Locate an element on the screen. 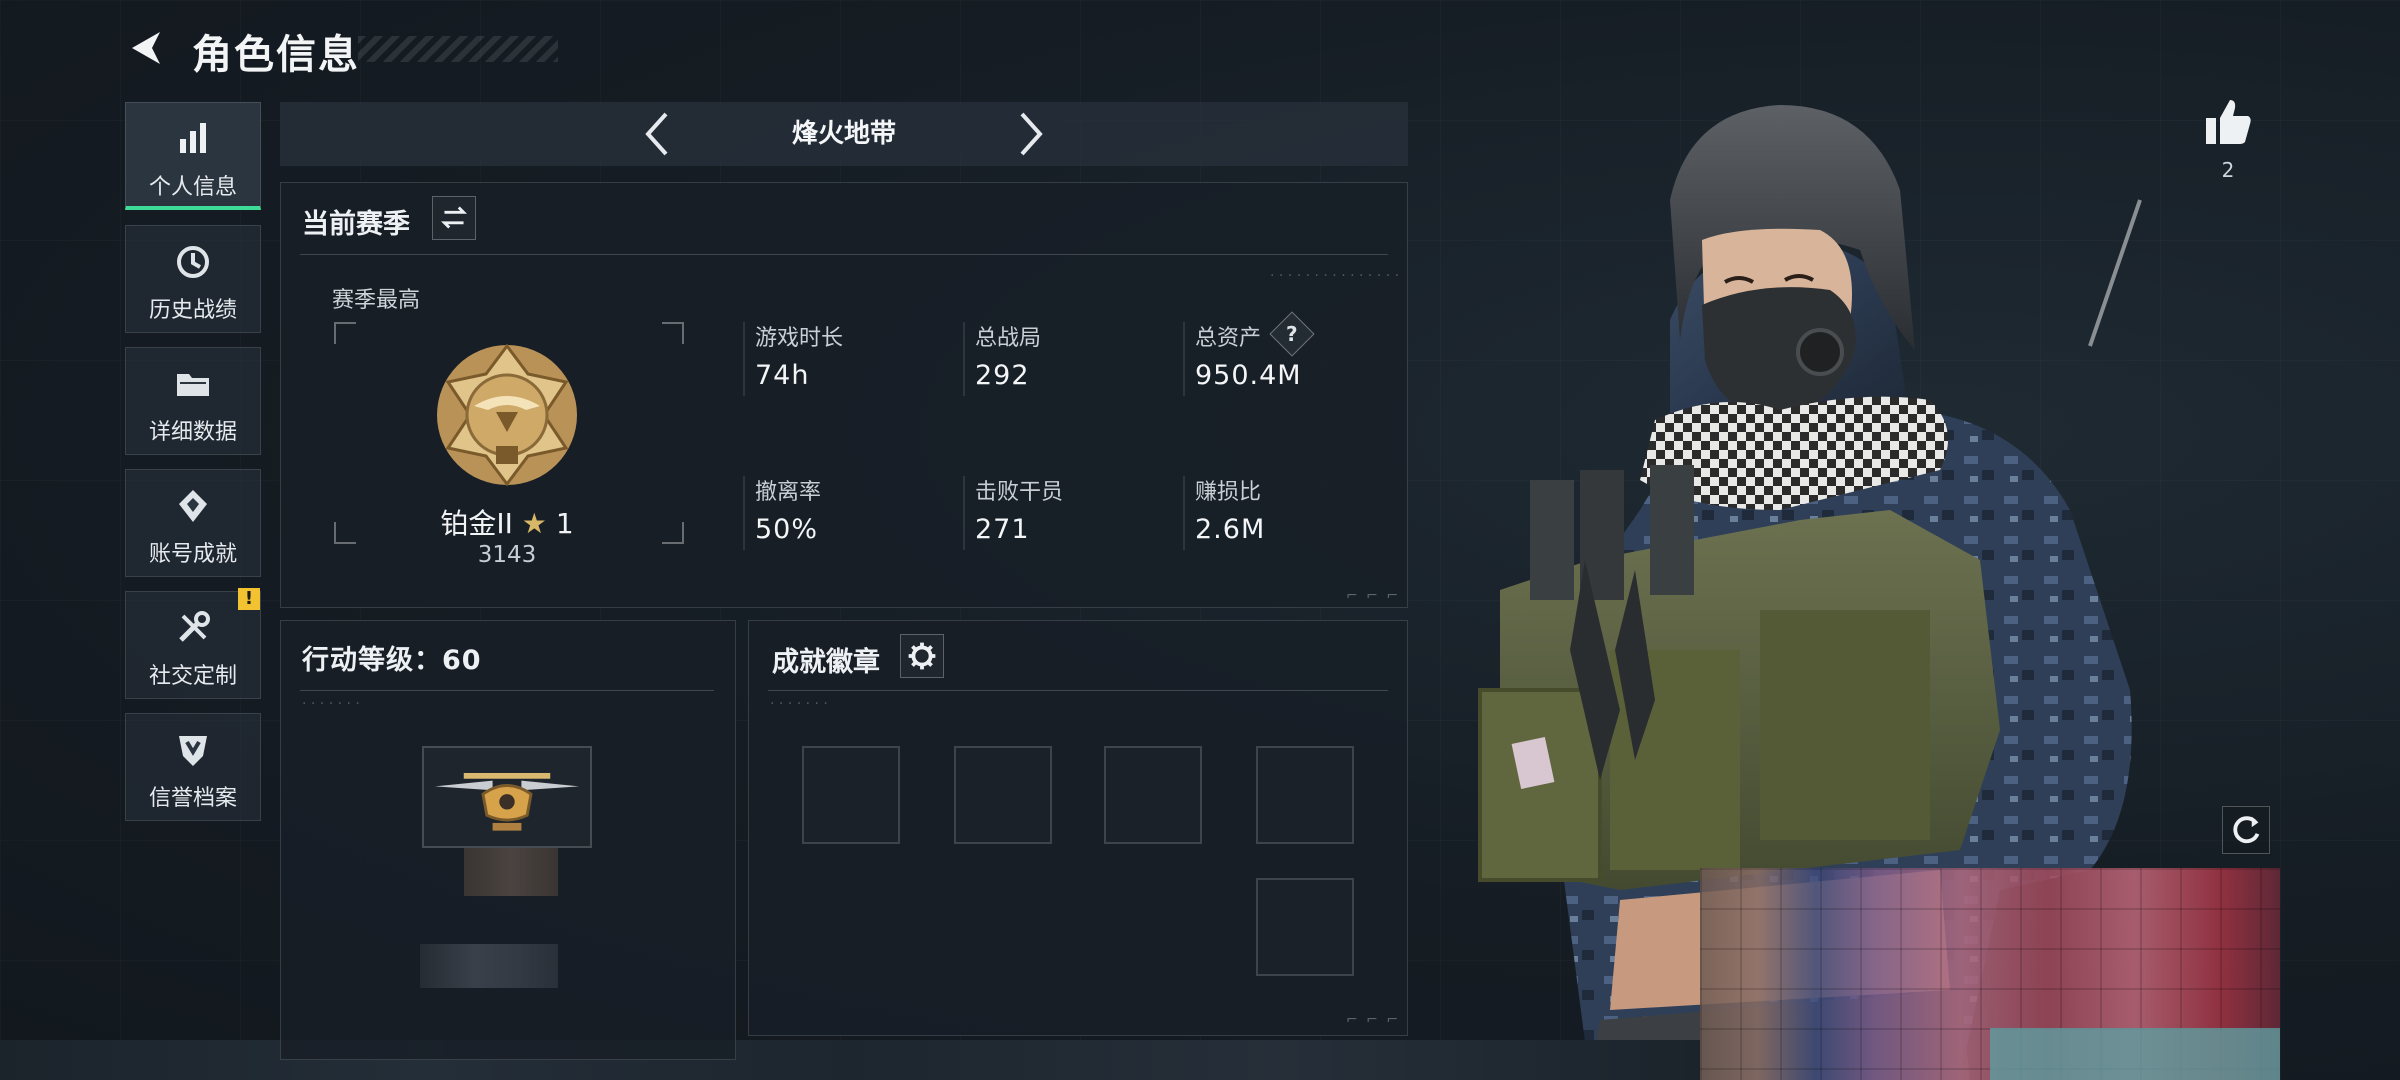 This screenshot has width=2400, height=1080. stat-value: 292 is located at coordinates (1002, 375).